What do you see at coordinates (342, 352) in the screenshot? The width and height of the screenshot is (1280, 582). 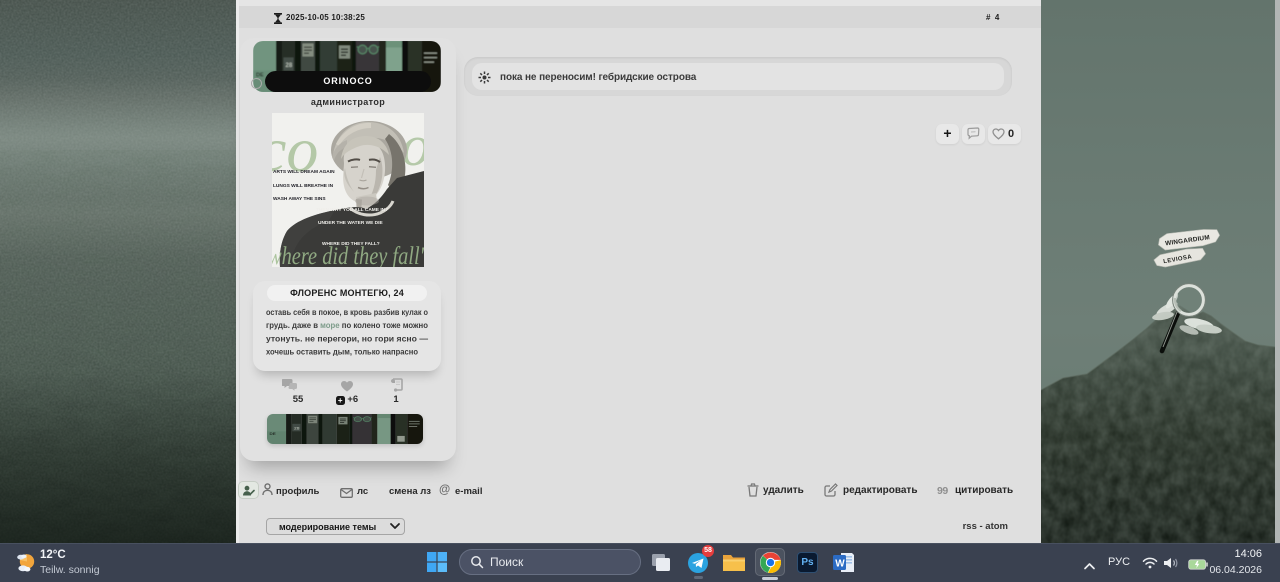 I see `svg-text:хочешь оставить дым, только на: хочешь оставить дым, только напрасно` at bounding box center [342, 352].